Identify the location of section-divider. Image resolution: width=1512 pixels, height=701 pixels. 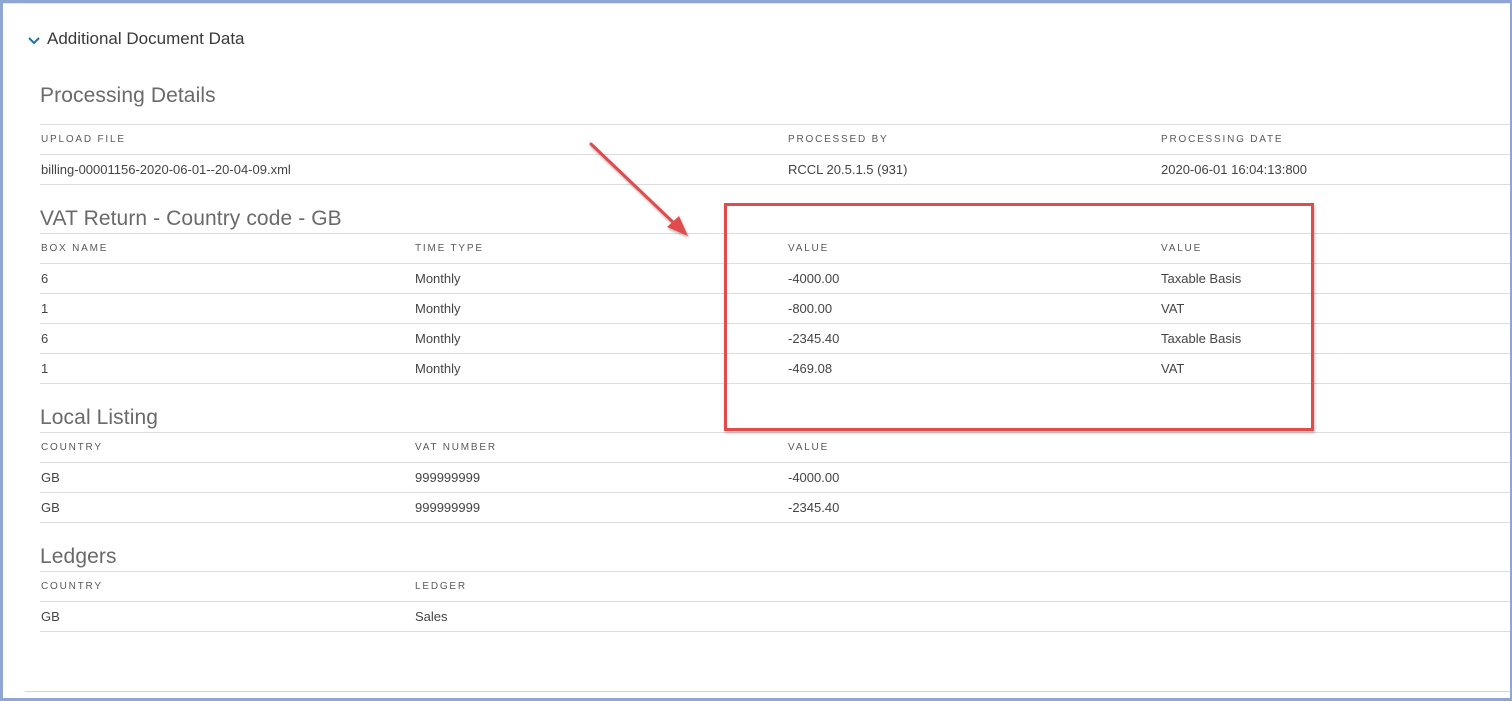
(767, 691).